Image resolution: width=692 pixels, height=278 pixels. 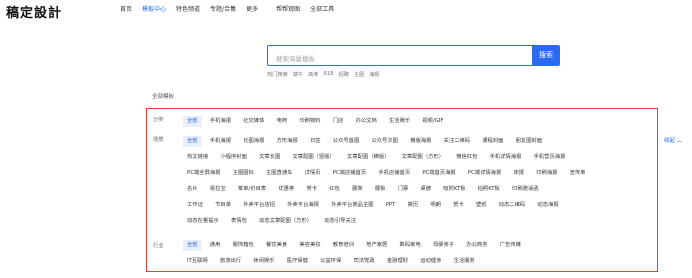 What do you see at coordinates (432, 121) in the screenshot?
I see `filter-tag: 视频/GIF` at bounding box center [432, 121].